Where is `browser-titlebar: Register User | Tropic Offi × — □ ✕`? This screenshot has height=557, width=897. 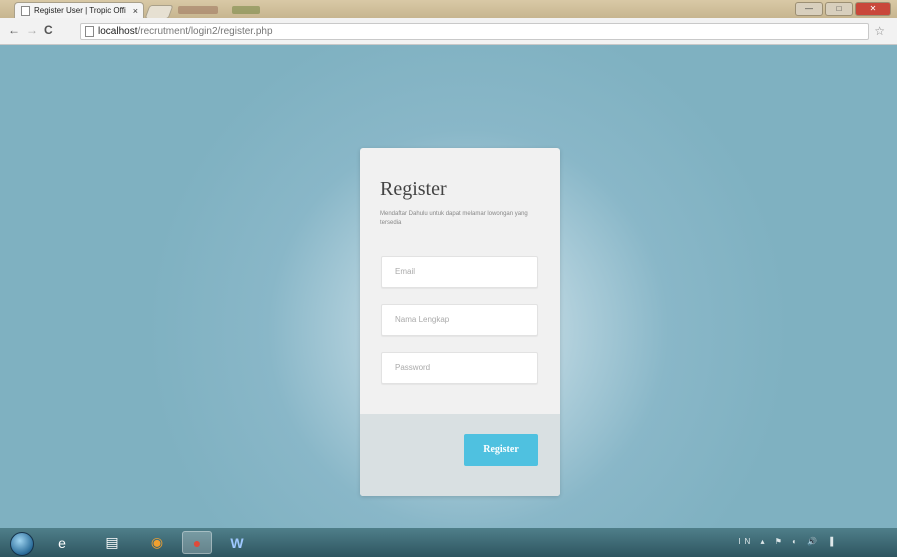 browser-titlebar: Register User | Tropic Offi × — □ ✕ is located at coordinates (448, 9).